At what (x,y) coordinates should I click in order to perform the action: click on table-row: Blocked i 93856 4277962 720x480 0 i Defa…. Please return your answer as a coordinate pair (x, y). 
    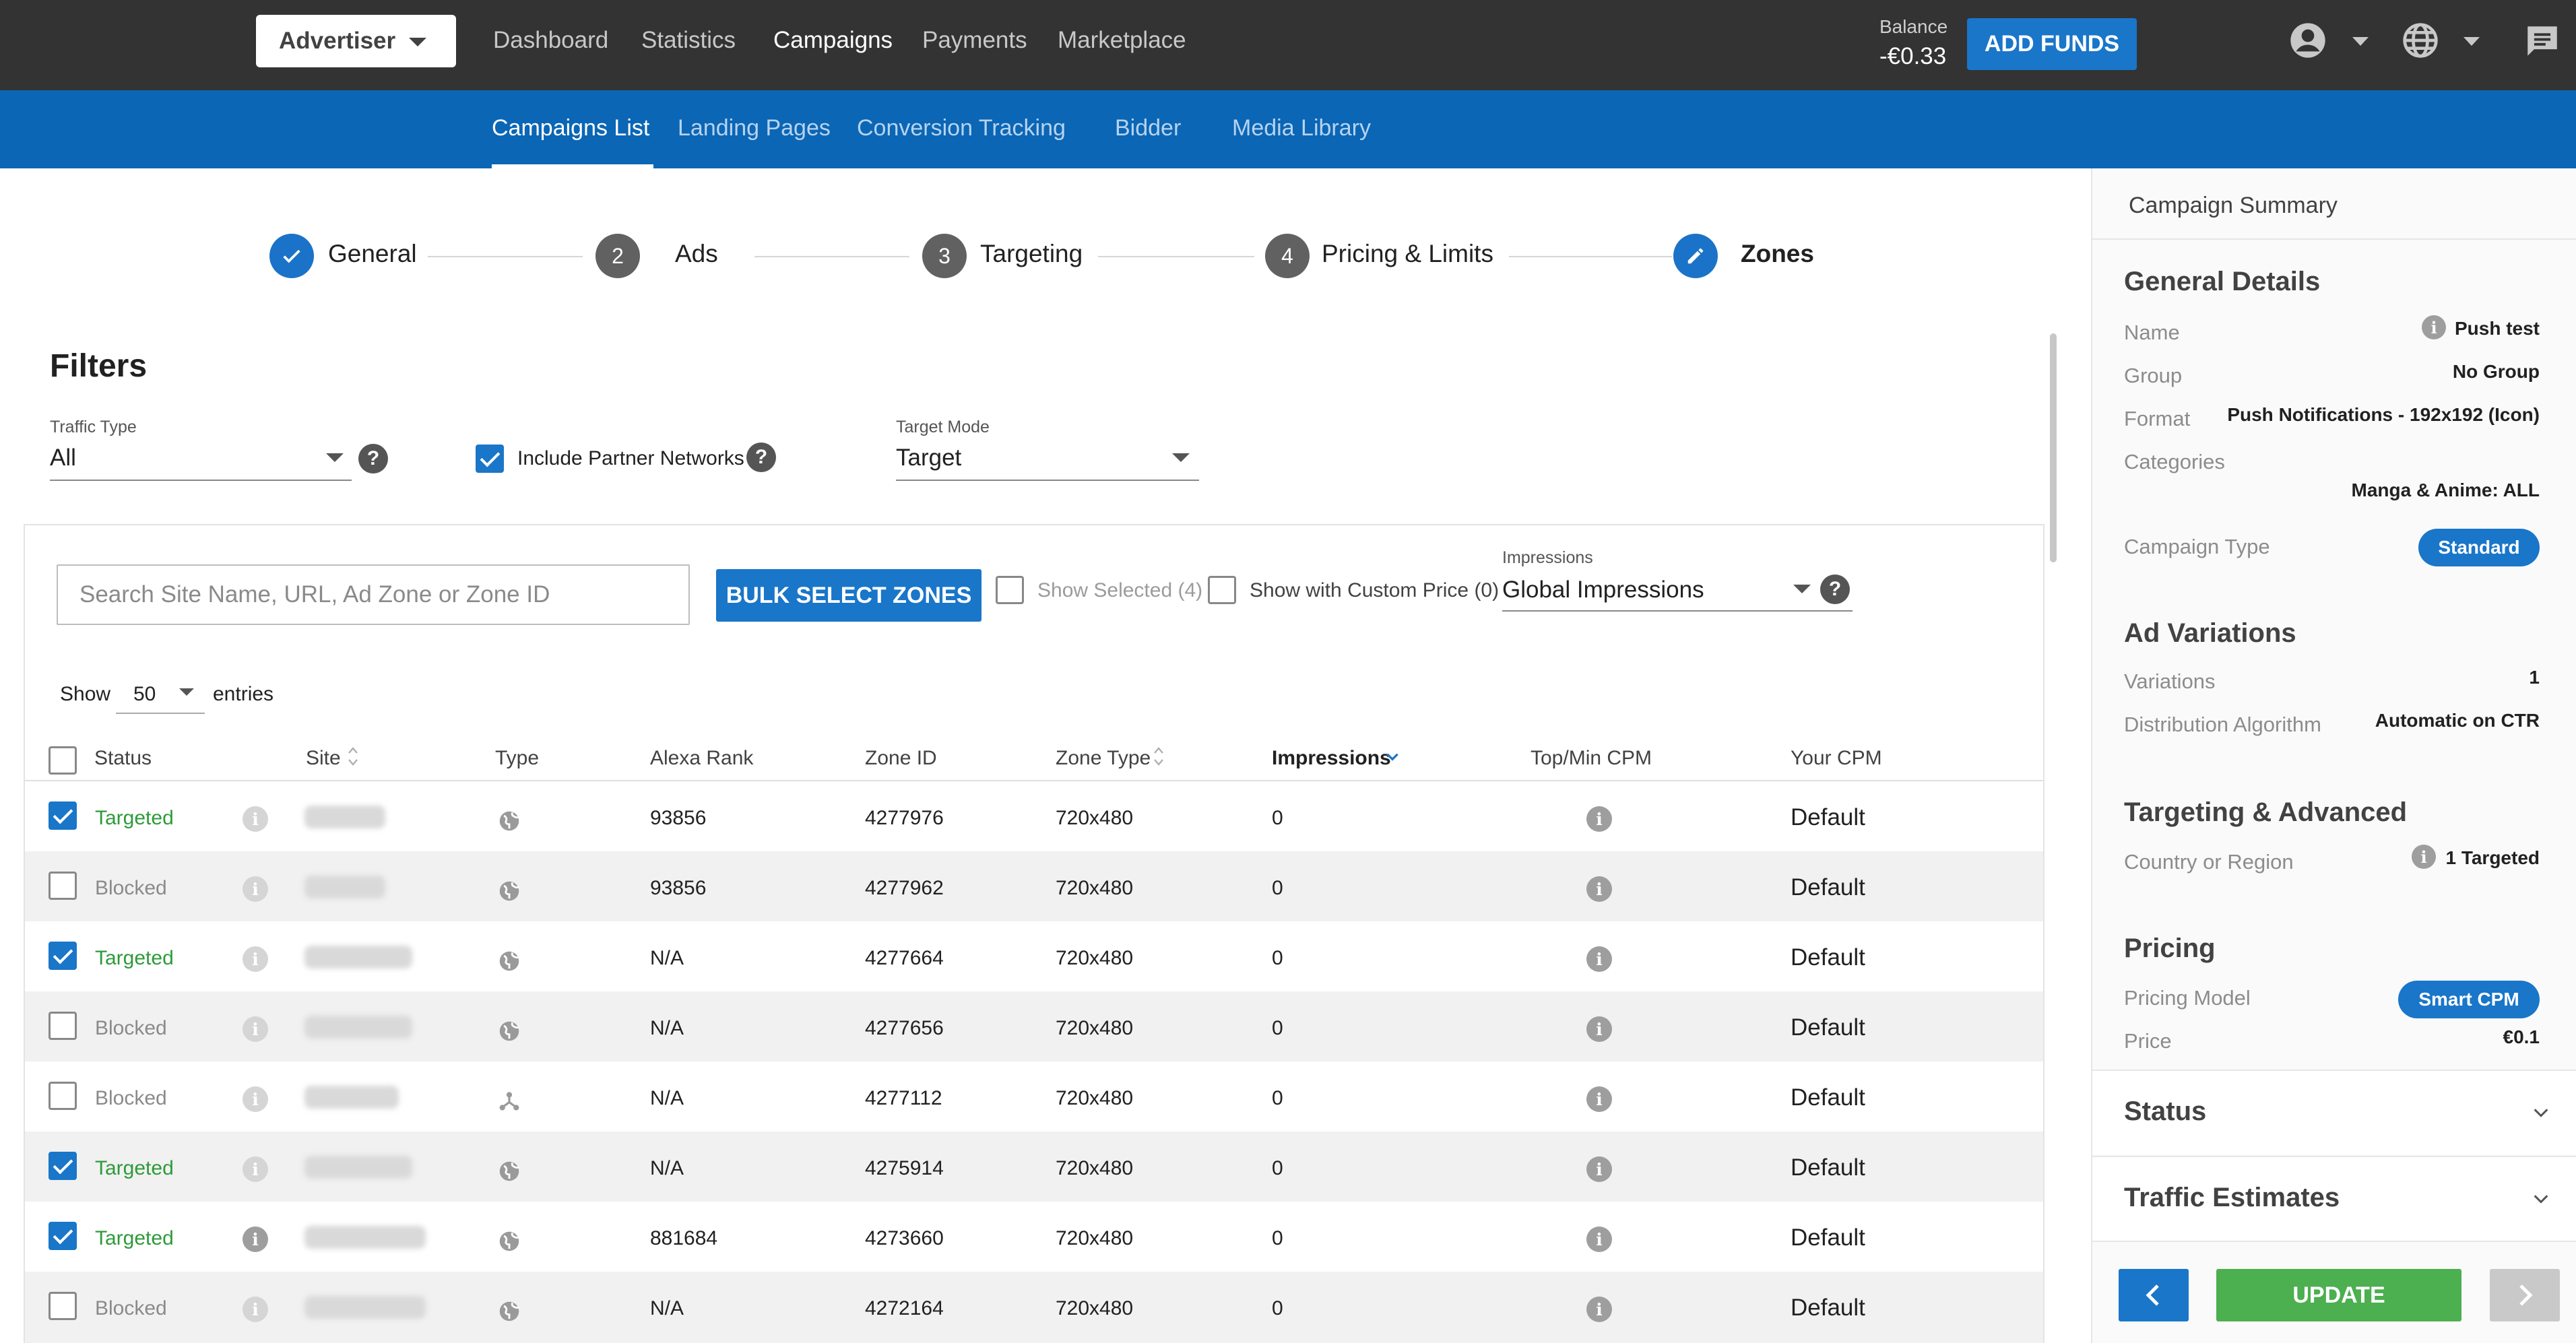
    Looking at the image, I should click on (1034, 886).